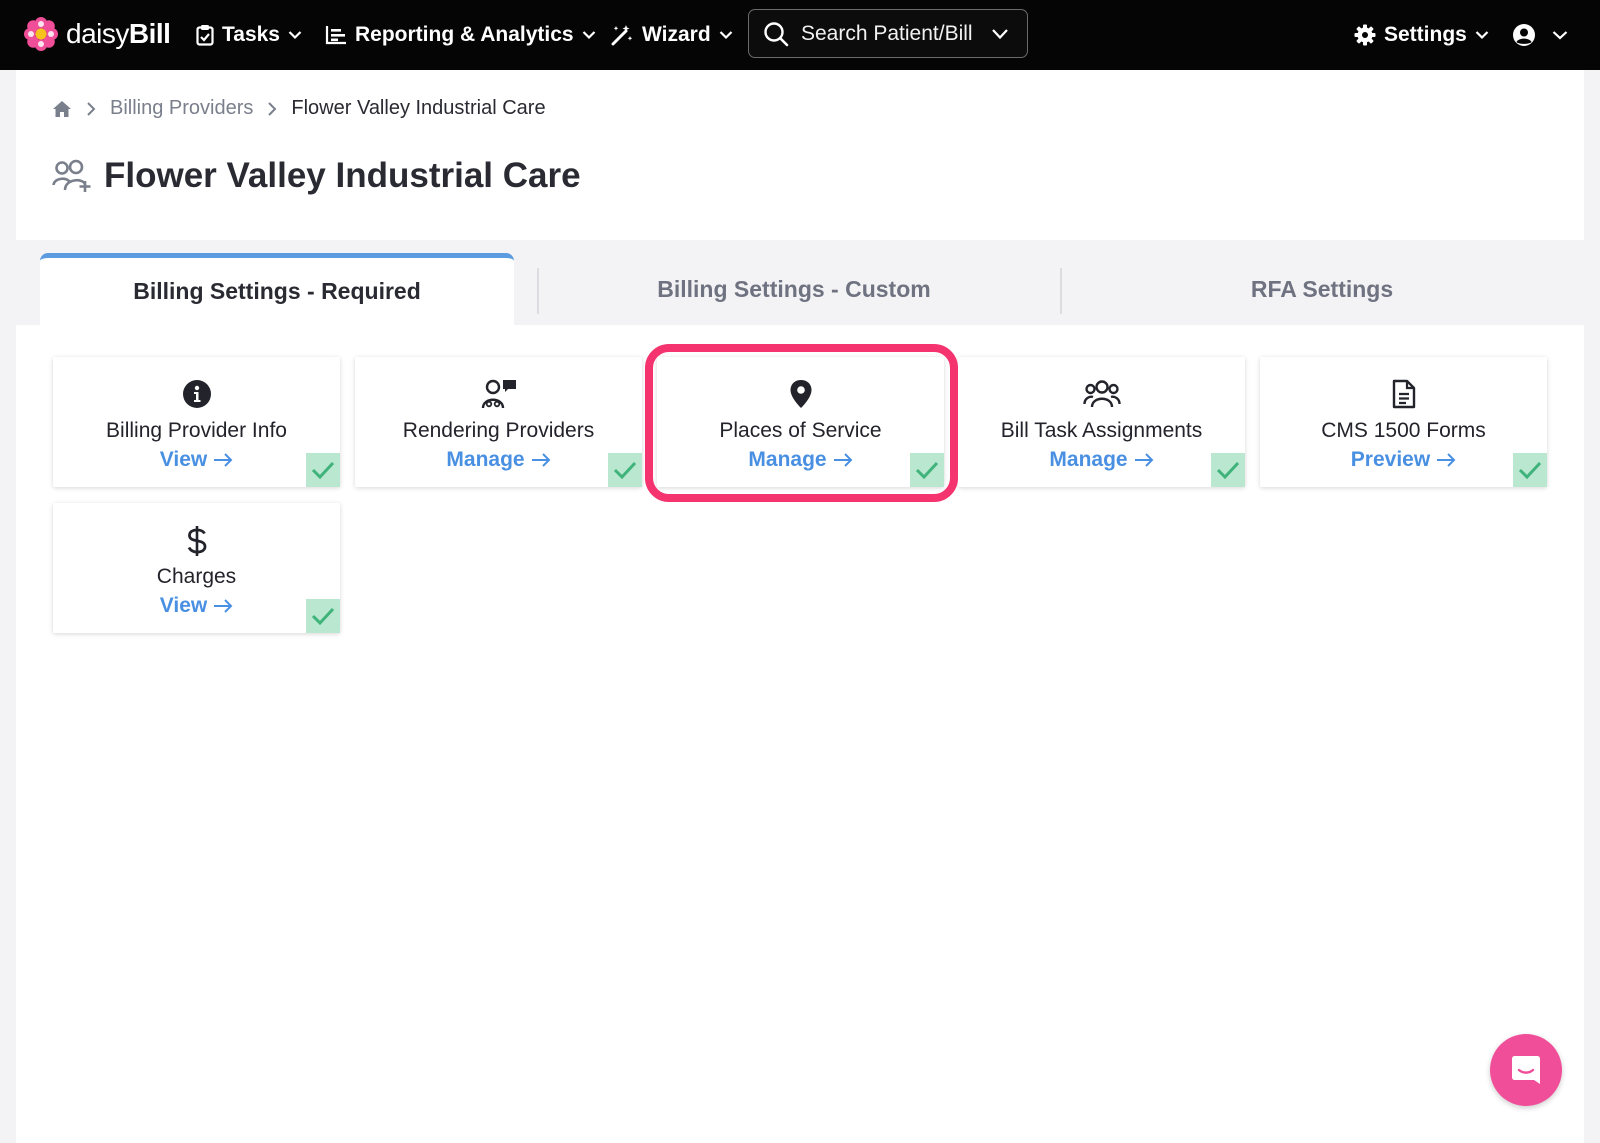  What do you see at coordinates (1403, 394) in the screenshot?
I see `document-icon` at bounding box center [1403, 394].